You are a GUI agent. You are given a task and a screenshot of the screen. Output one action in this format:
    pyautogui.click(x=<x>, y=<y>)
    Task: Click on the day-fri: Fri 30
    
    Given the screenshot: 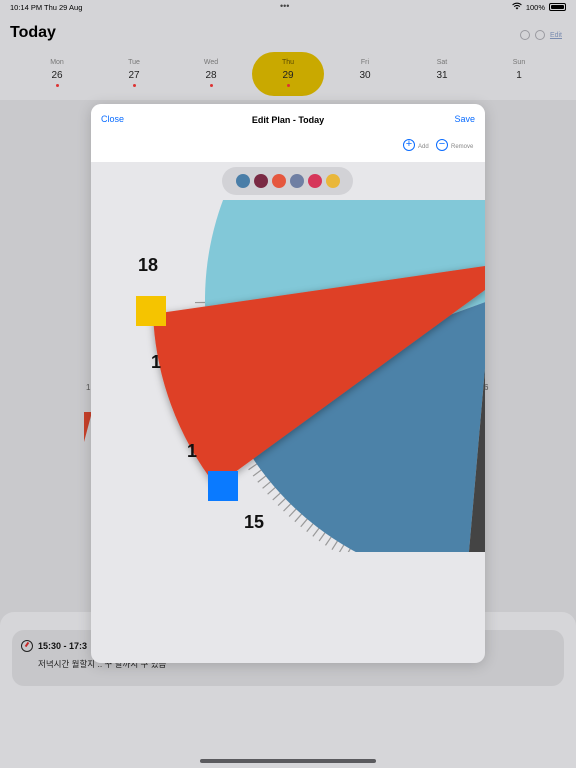 What is the action you would take?
    pyautogui.click(x=365, y=74)
    